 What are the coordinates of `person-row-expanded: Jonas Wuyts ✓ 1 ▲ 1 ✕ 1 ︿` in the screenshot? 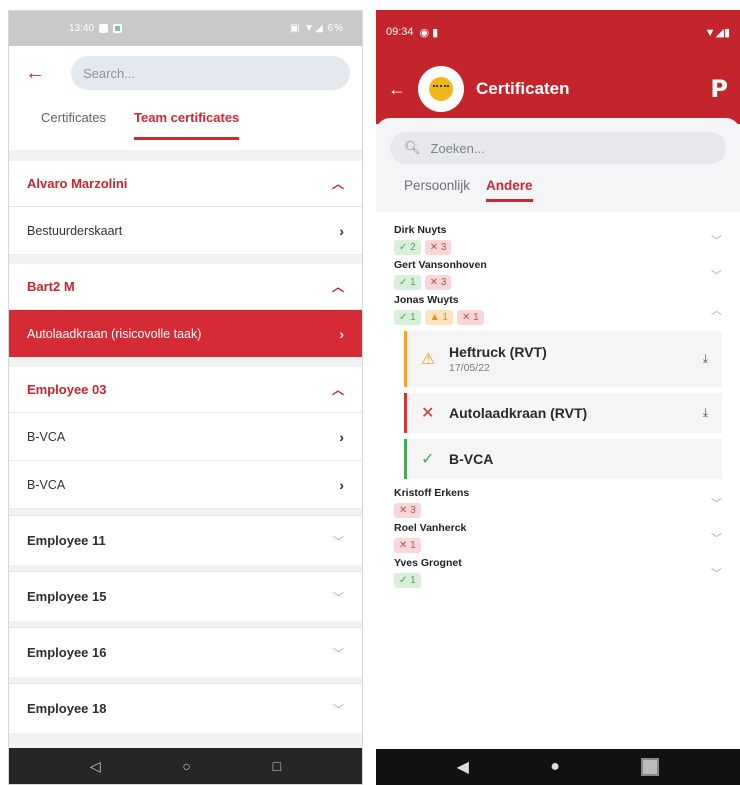 It's located at (558, 309).